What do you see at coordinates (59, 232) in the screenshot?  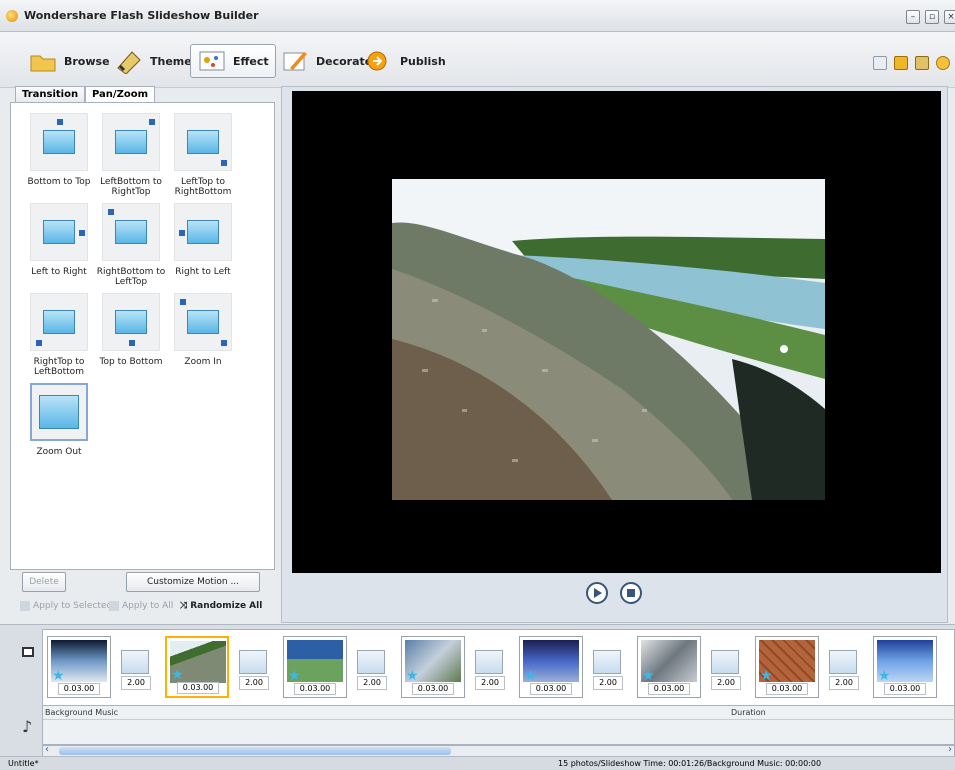 I see `arrow-right-icon` at bounding box center [59, 232].